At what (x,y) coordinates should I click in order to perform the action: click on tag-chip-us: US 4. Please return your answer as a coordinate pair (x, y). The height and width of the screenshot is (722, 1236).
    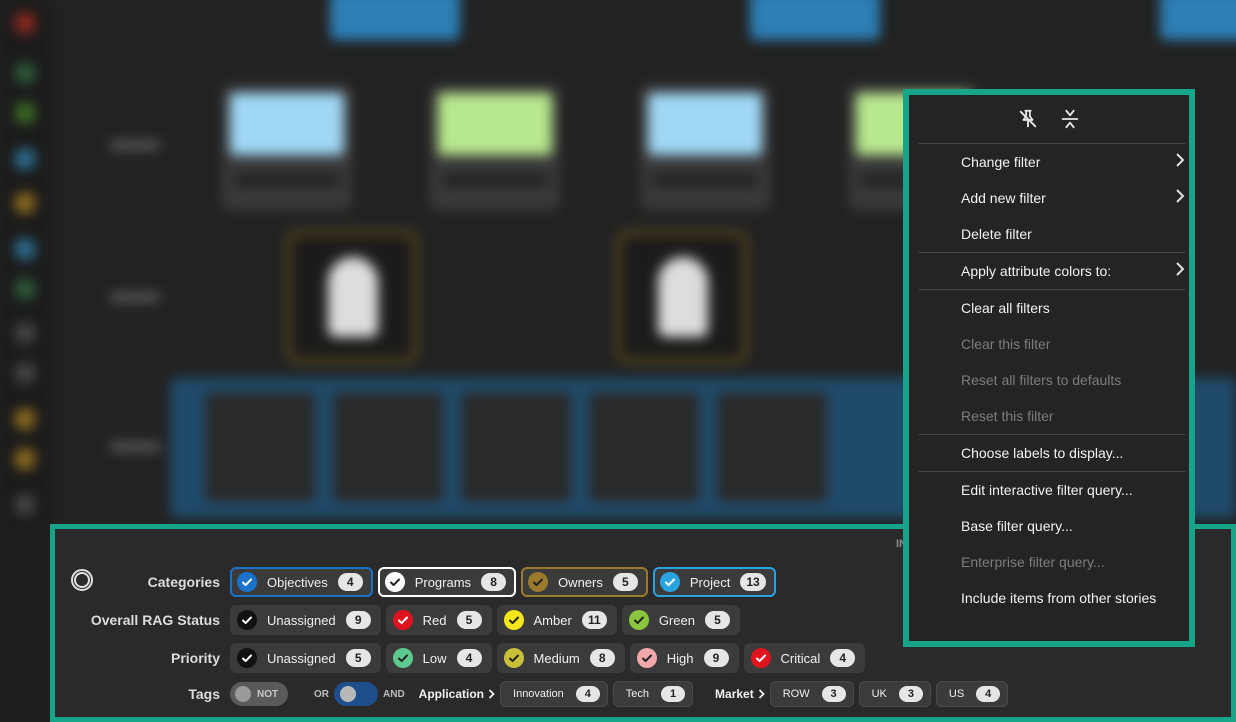
    Looking at the image, I should click on (972, 694).